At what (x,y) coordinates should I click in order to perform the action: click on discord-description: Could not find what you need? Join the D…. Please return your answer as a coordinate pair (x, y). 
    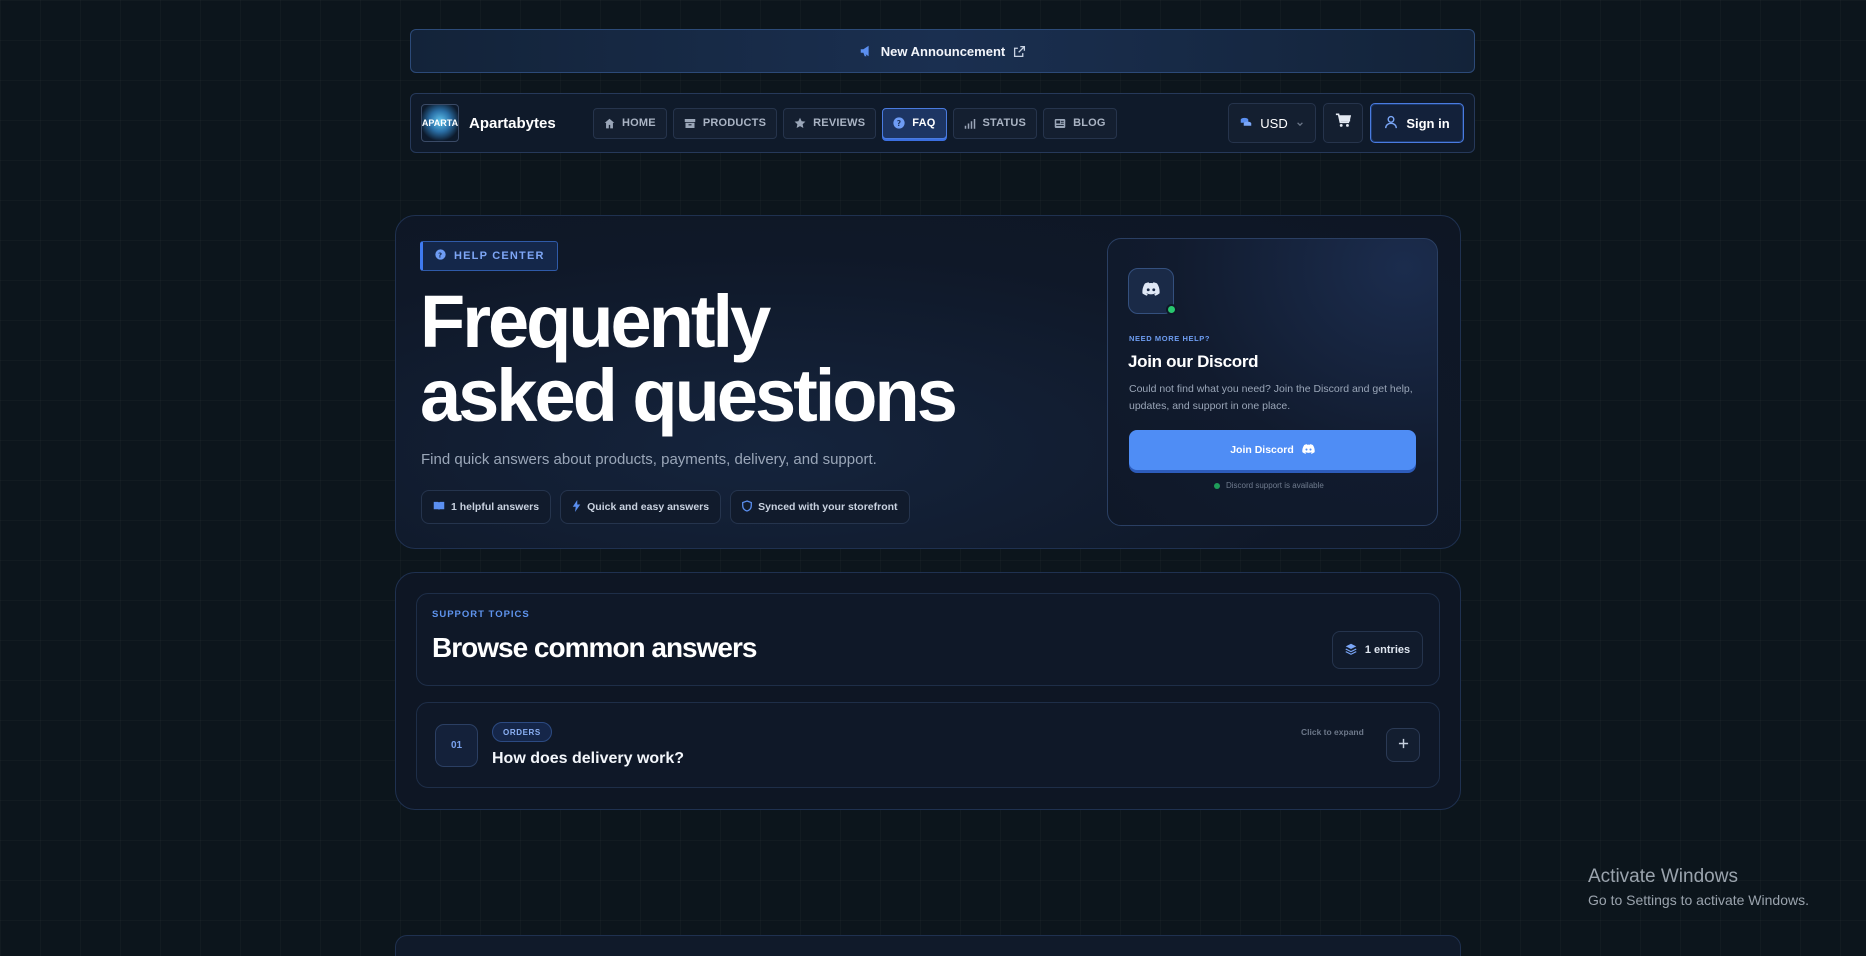
    Looking at the image, I should click on (1271, 397).